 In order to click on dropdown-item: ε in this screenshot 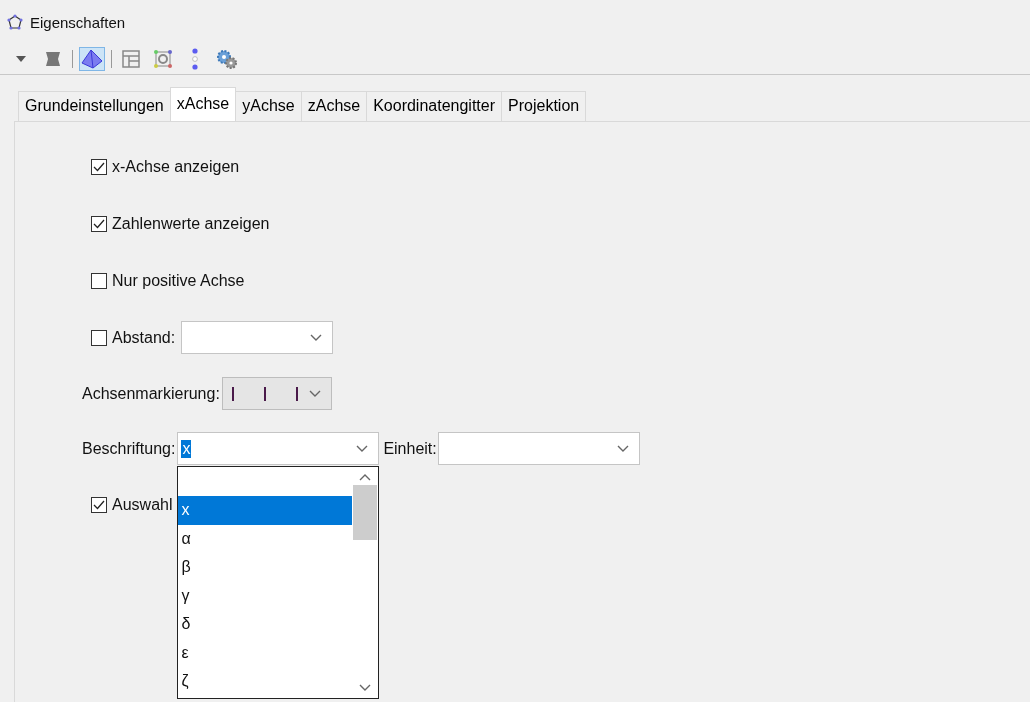, I will do `click(265, 652)`.